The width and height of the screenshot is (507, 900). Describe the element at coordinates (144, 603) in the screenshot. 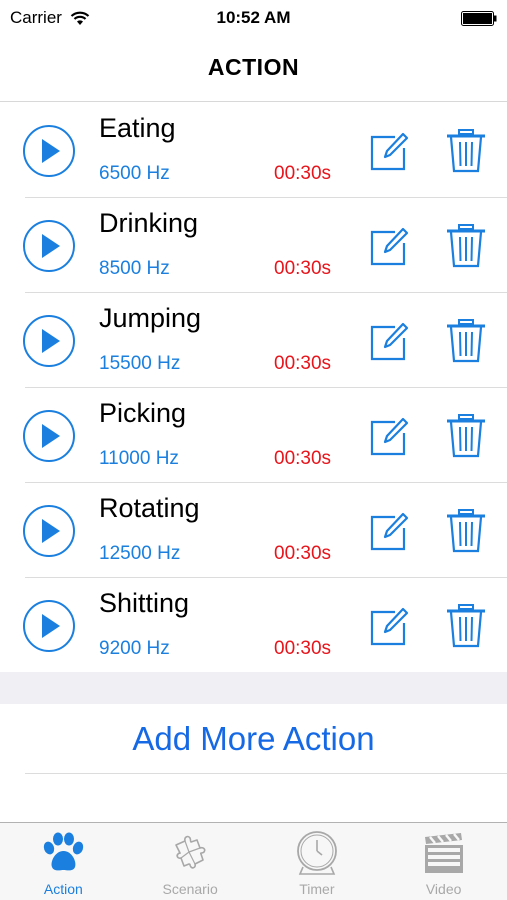

I see `action-name: Shitting` at that location.